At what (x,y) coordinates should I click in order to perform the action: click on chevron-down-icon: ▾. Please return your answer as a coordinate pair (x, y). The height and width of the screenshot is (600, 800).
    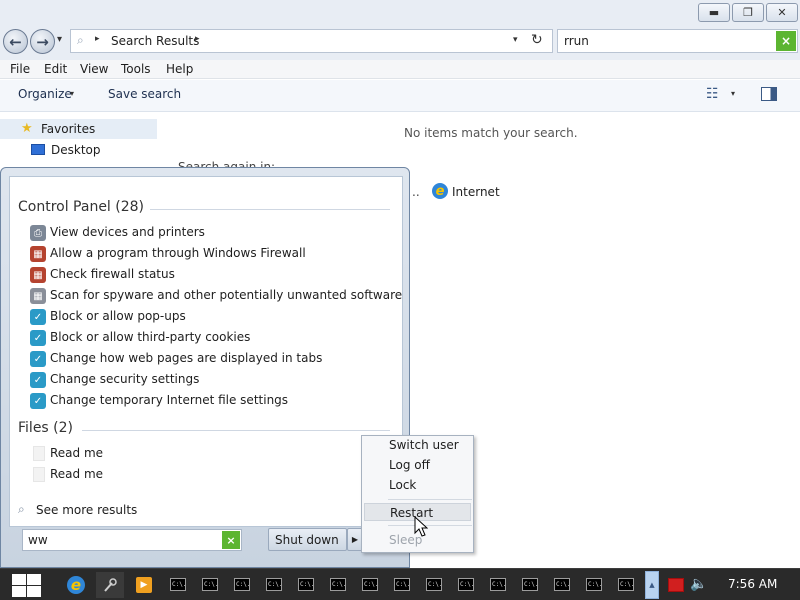
    Looking at the image, I should click on (72, 93).